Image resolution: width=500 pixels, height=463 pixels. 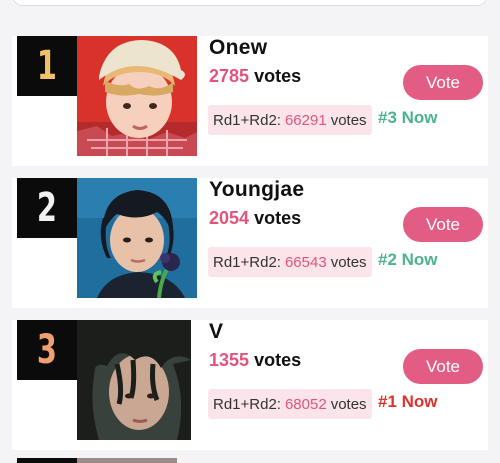 I want to click on round-total-box: Rd1+Rd2: 68052 votes, so click(x=290, y=404).